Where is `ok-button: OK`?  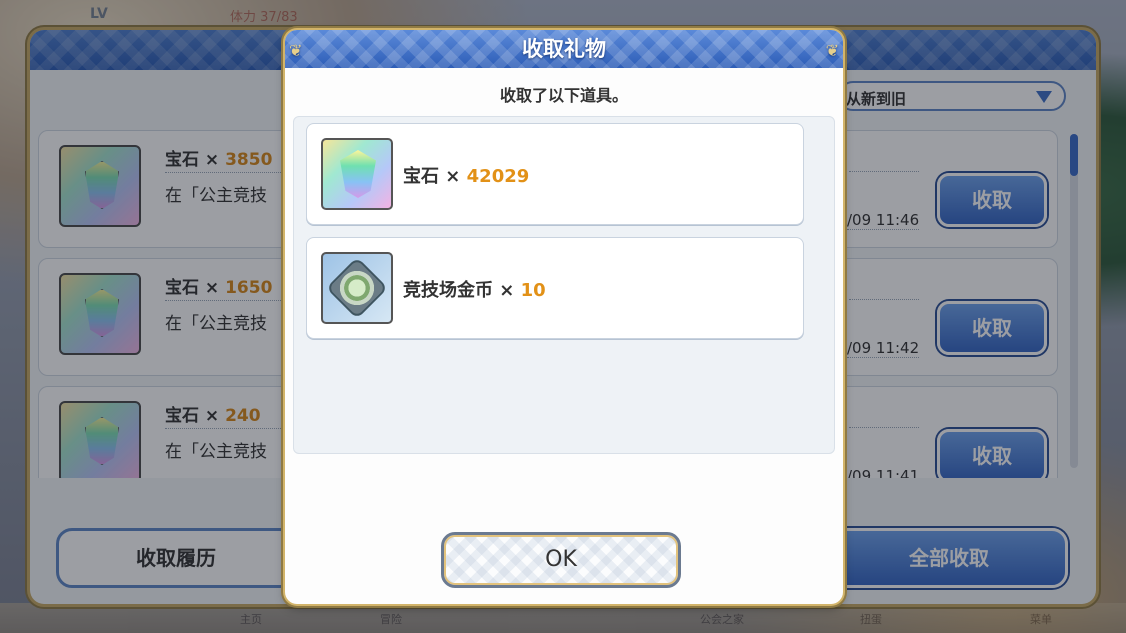
ok-button: OK is located at coordinates (561, 560).